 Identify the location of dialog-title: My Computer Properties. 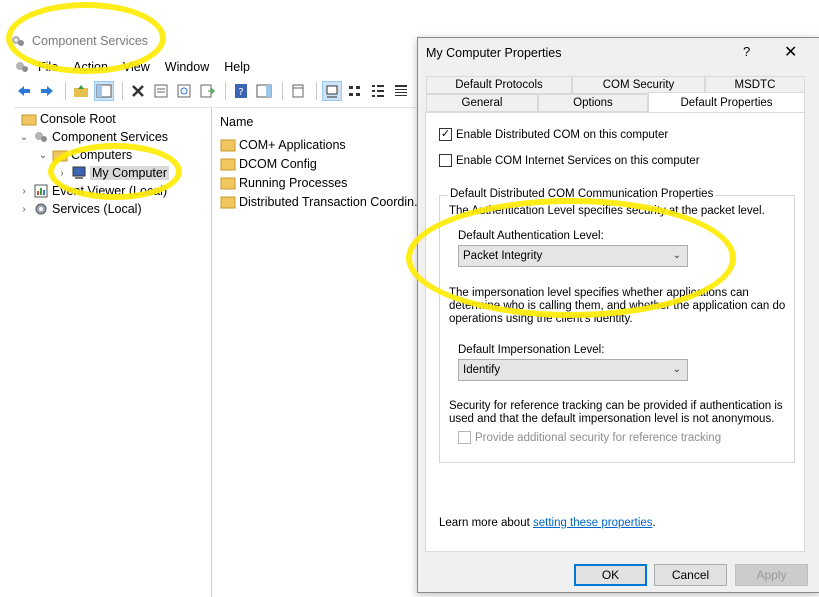
(494, 53).